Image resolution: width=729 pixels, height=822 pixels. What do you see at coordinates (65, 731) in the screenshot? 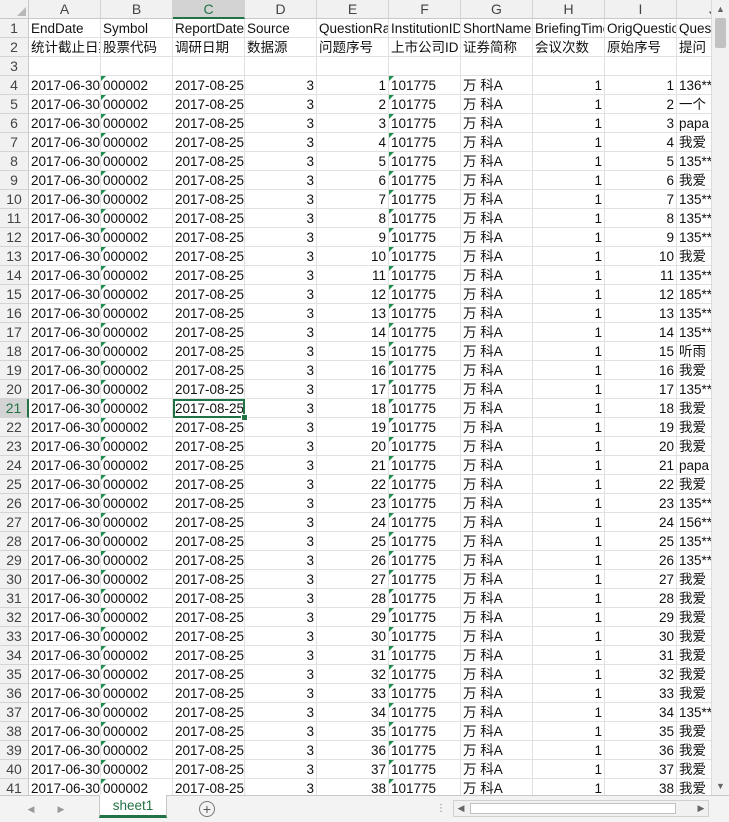
I see `cell-a38: 2017-06-30` at bounding box center [65, 731].